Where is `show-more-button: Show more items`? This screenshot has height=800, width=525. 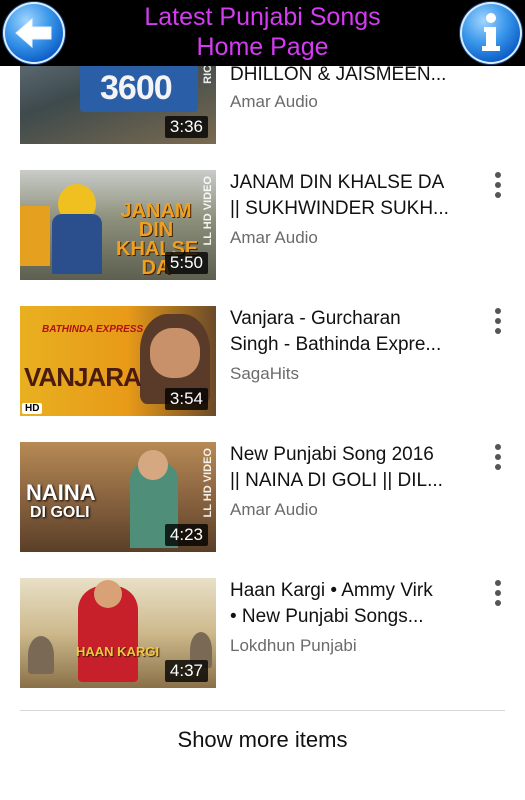 show-more-button: Show more items is located at coordinates (262, 740).